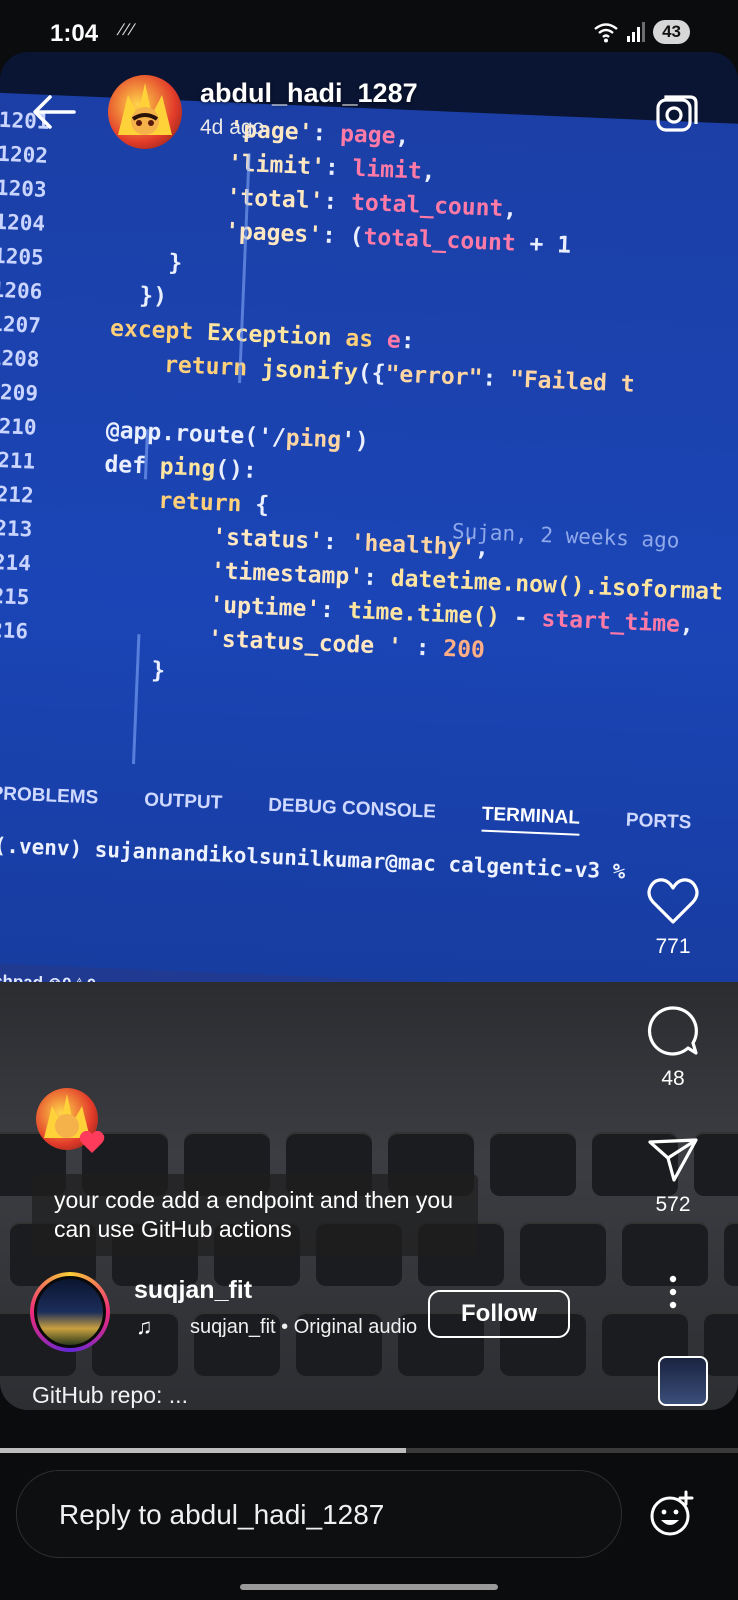 This screenshot has width=738, height=1600. I want to click on progress-bar, so click(369, 1450).